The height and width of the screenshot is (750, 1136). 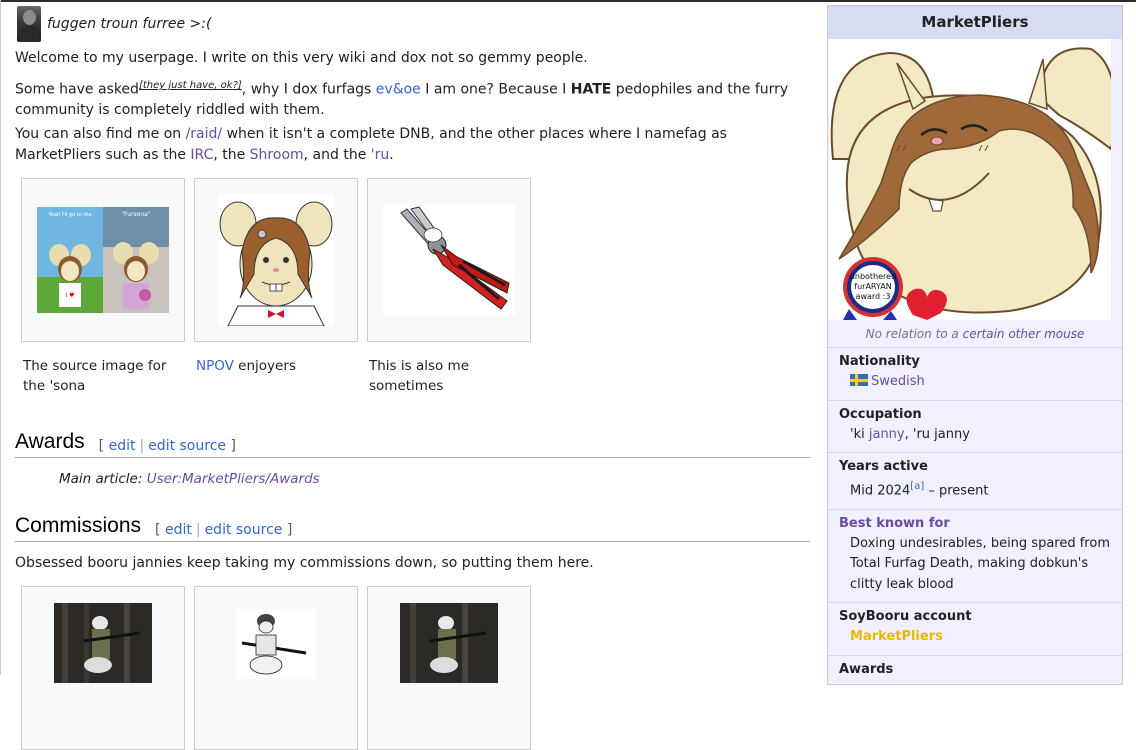 I want to click on raid-link: /raid/, so click(x=204, y=134).